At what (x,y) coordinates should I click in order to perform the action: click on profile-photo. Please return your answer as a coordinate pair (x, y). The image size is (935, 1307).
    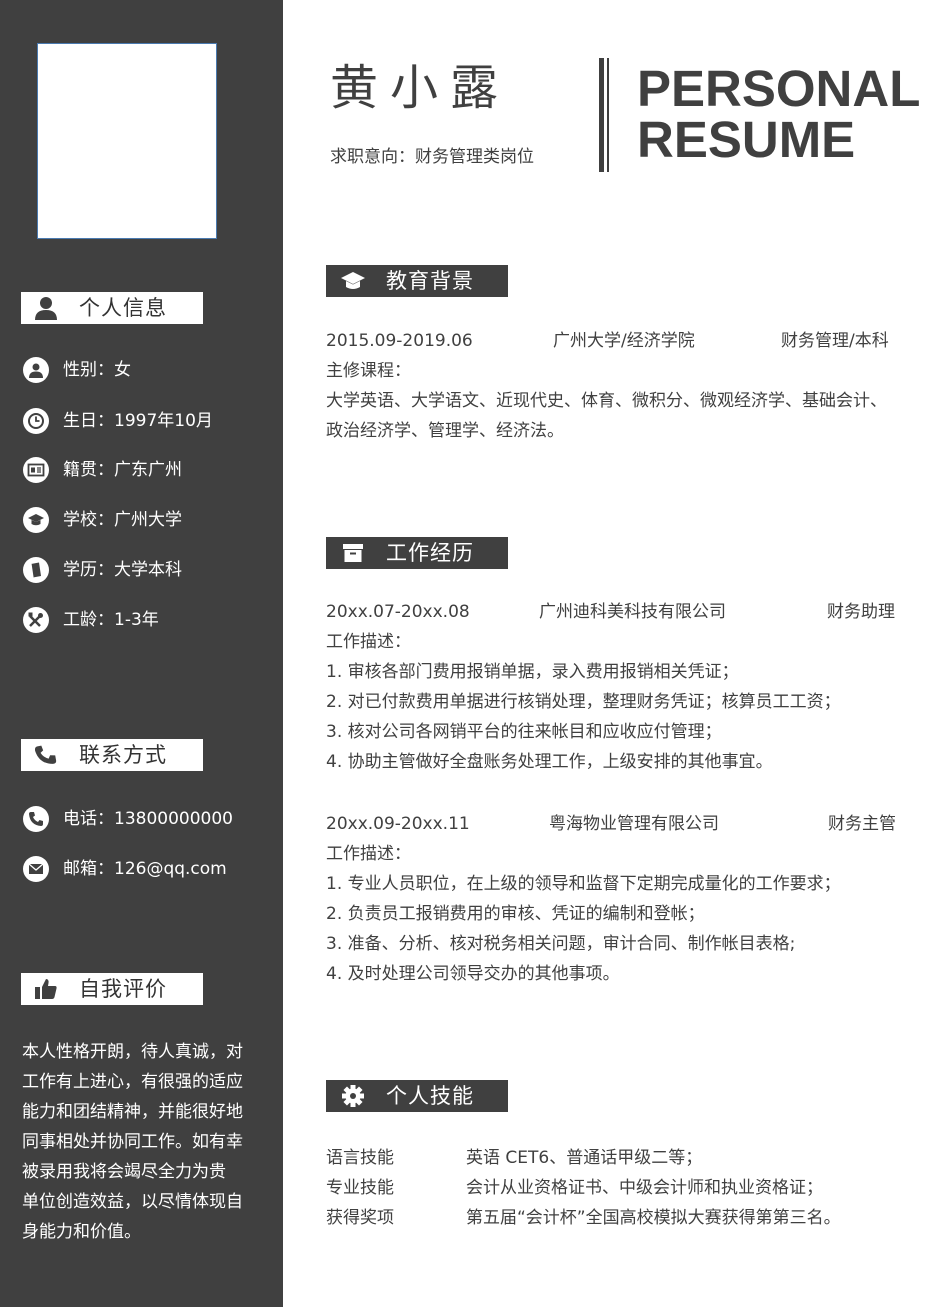
    Looking at the image, I should click on (127, 141).